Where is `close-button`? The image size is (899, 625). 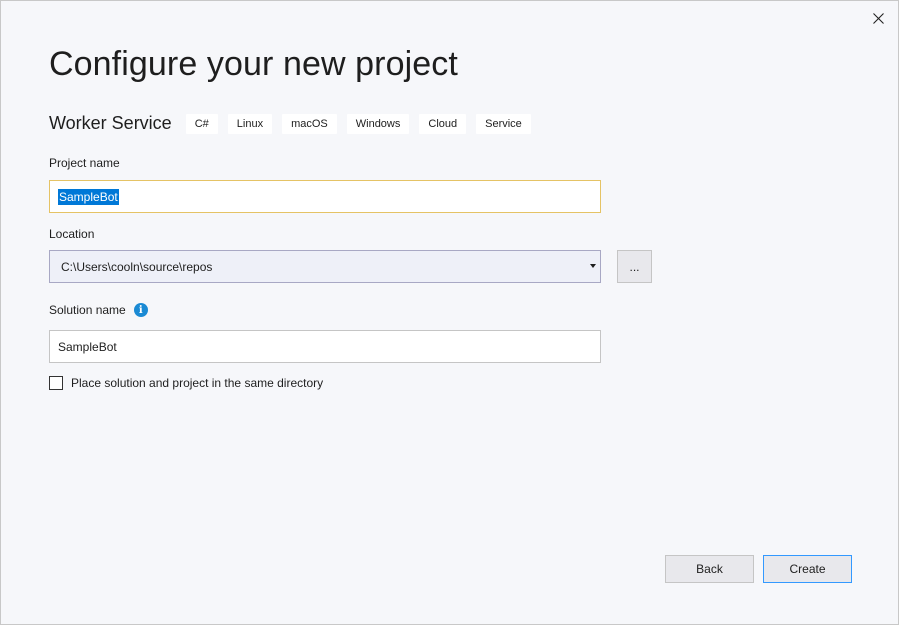 close-button is located at coordinates (878, 18).